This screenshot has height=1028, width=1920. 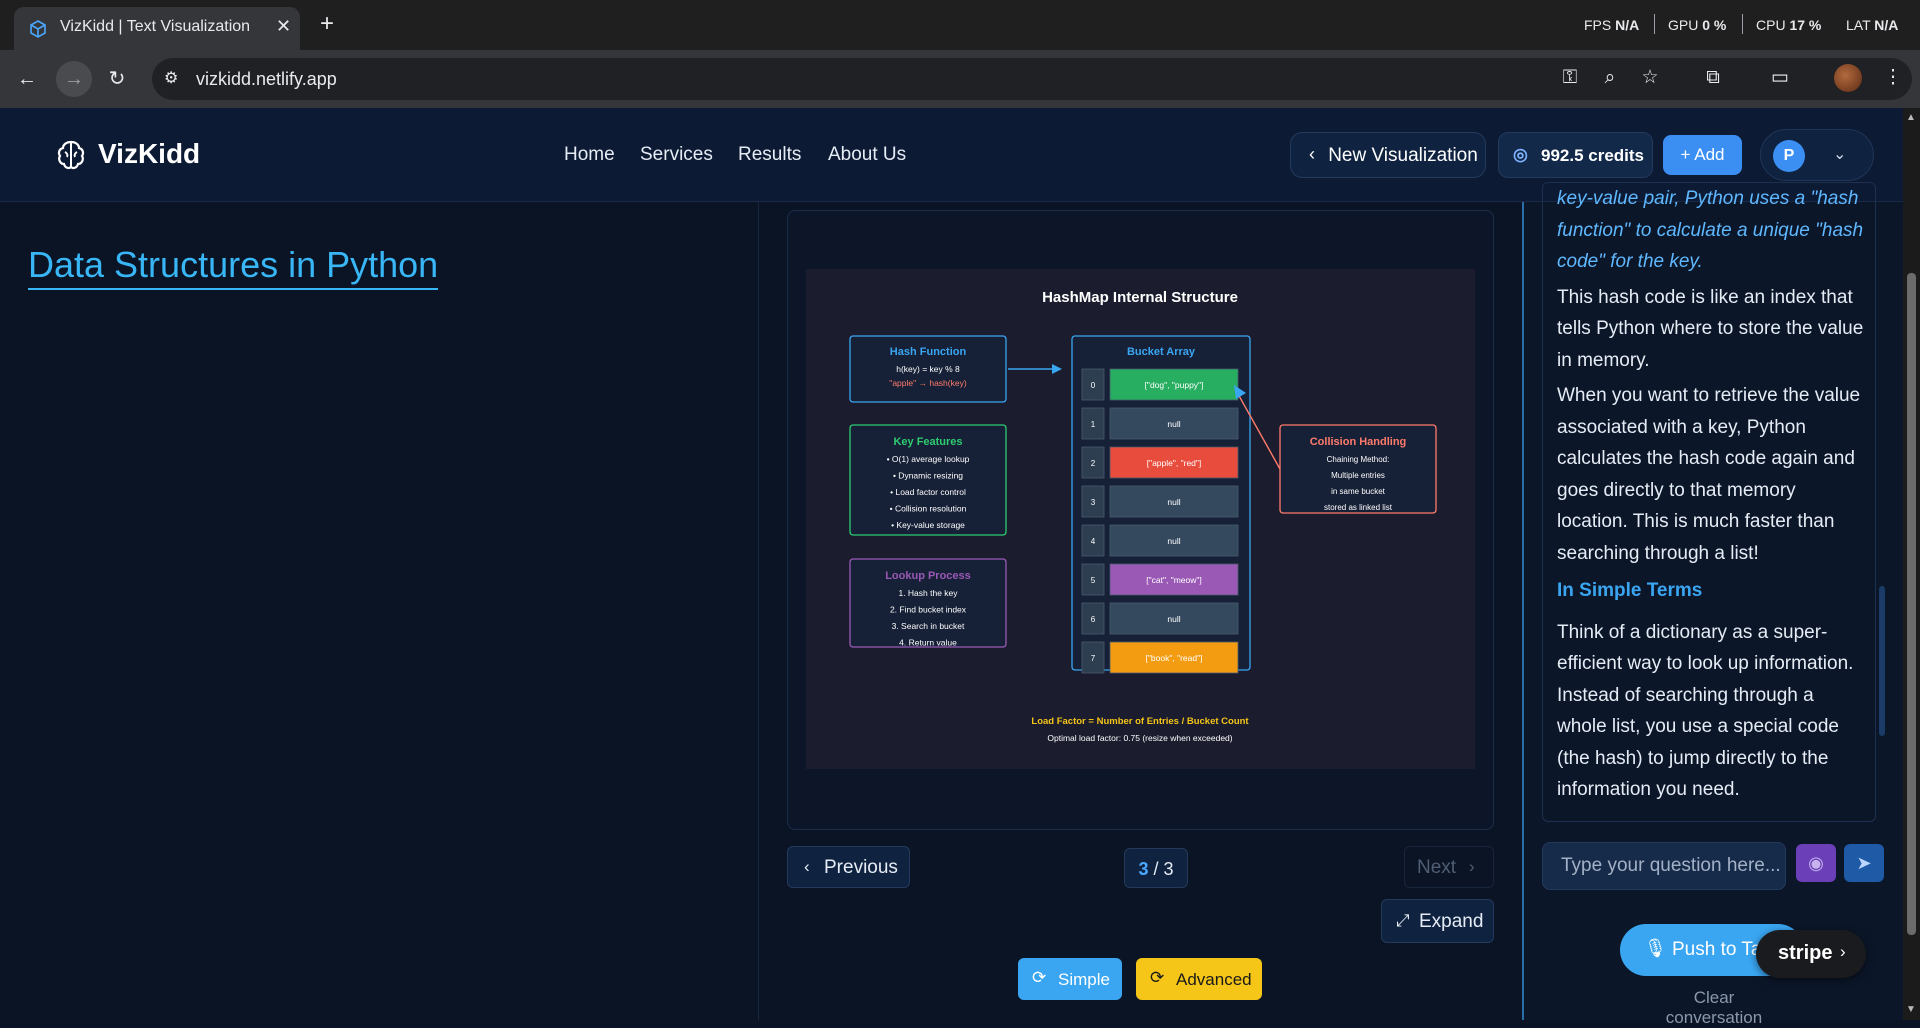 I want to click on close-tab-icon: ✕, so click(x=283, y=26).